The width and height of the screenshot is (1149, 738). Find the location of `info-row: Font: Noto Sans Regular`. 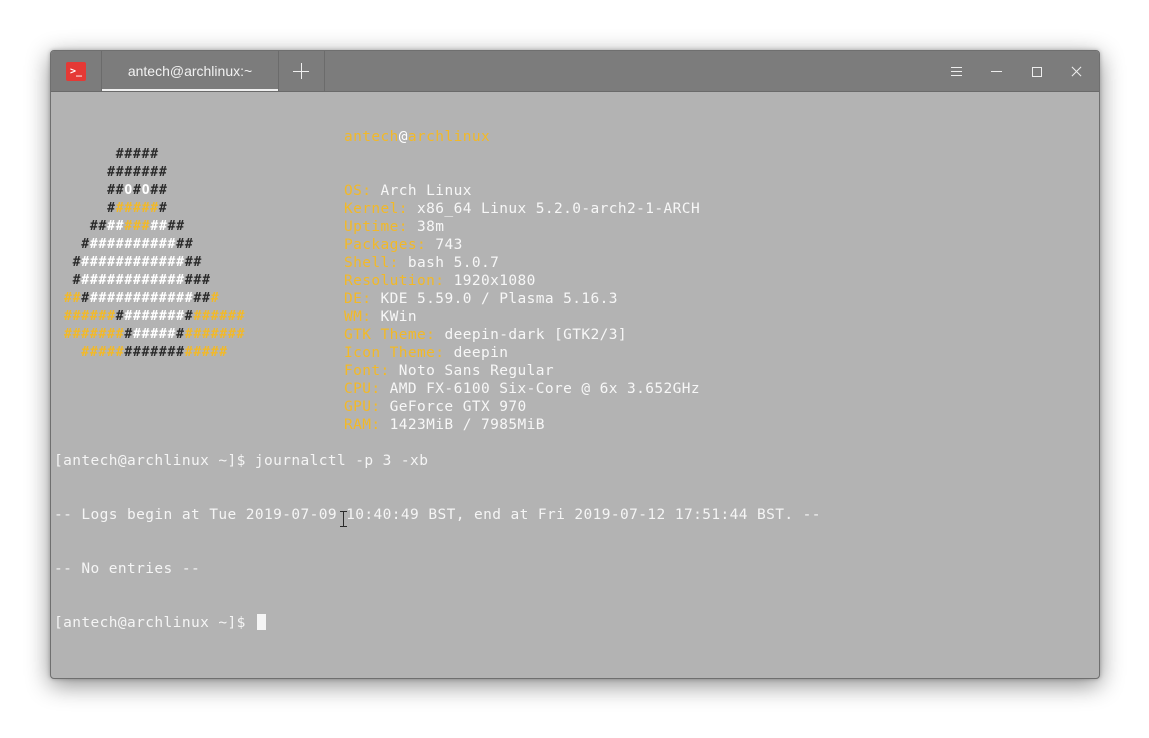

info-row: Font: Noto Sans Regular is located at coordinates (522, 371).